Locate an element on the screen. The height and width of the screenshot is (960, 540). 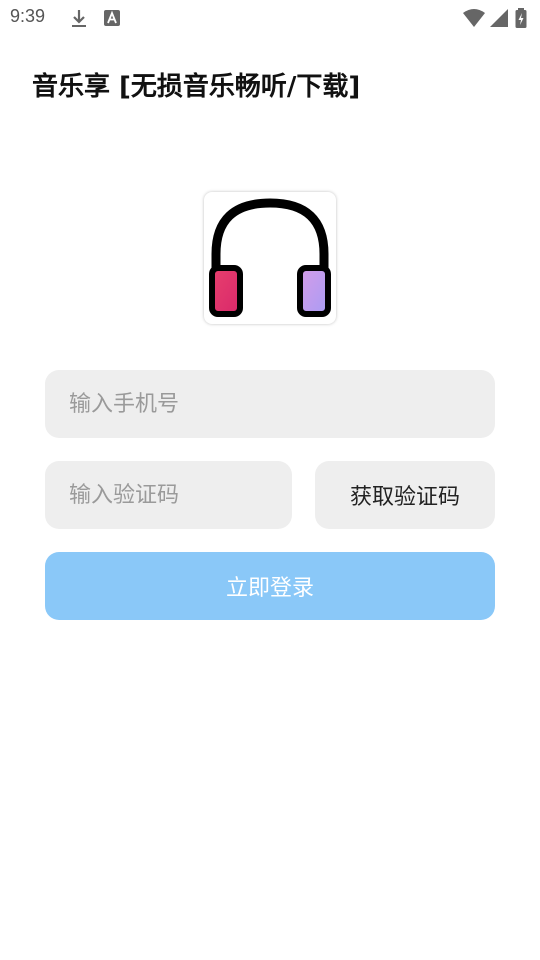
status-bar: 9:39 is located at coordinates (270, 18).